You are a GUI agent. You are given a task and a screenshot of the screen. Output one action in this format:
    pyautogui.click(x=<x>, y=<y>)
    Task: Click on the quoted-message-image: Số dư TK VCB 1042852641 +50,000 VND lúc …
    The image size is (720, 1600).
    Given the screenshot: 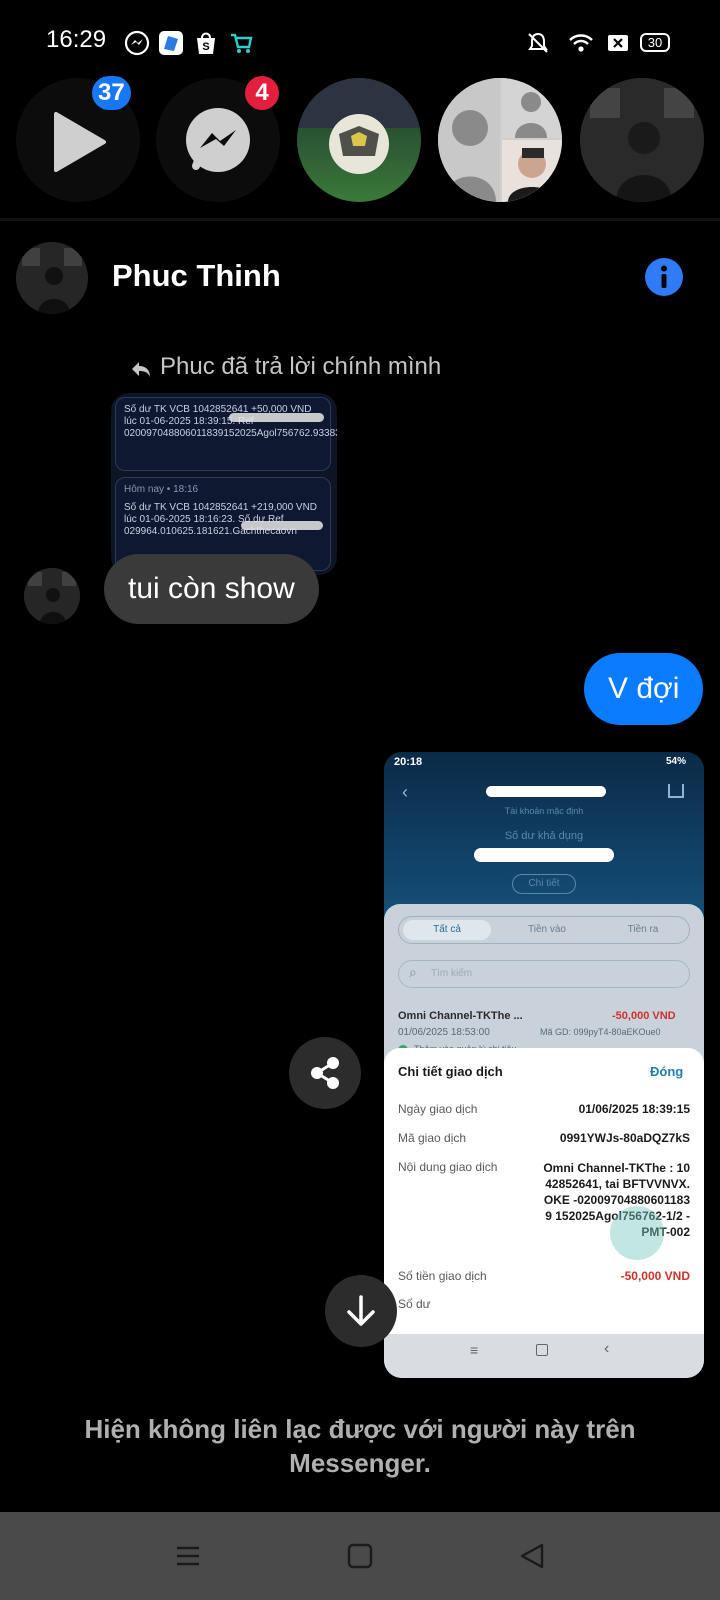 What is the action you would take?
    pyautogui.click(x=224, y=484)
    